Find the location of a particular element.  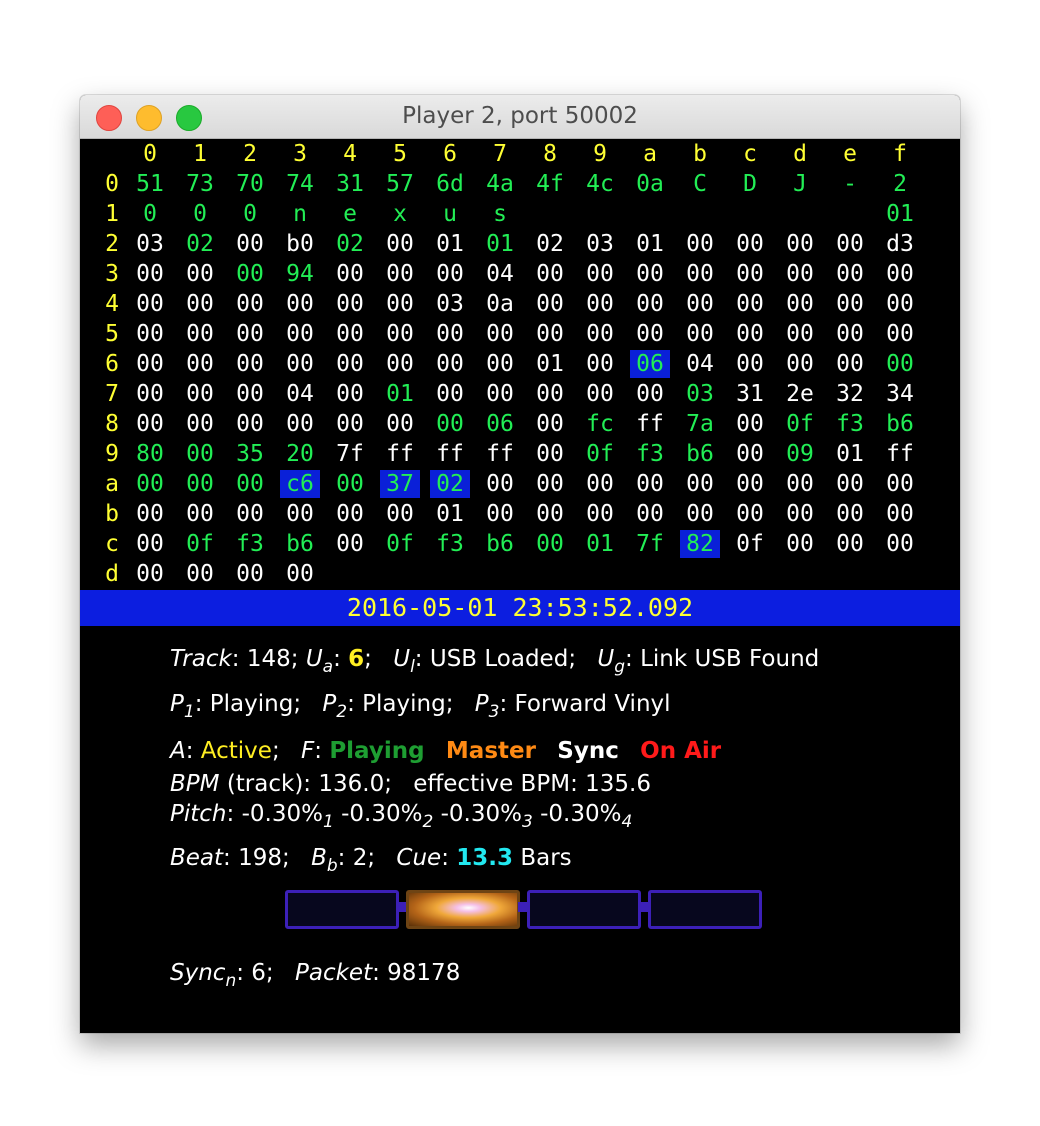

status-line-sync: Syncn: 6; Packet: 98178 is located at coordinates (315, 975).